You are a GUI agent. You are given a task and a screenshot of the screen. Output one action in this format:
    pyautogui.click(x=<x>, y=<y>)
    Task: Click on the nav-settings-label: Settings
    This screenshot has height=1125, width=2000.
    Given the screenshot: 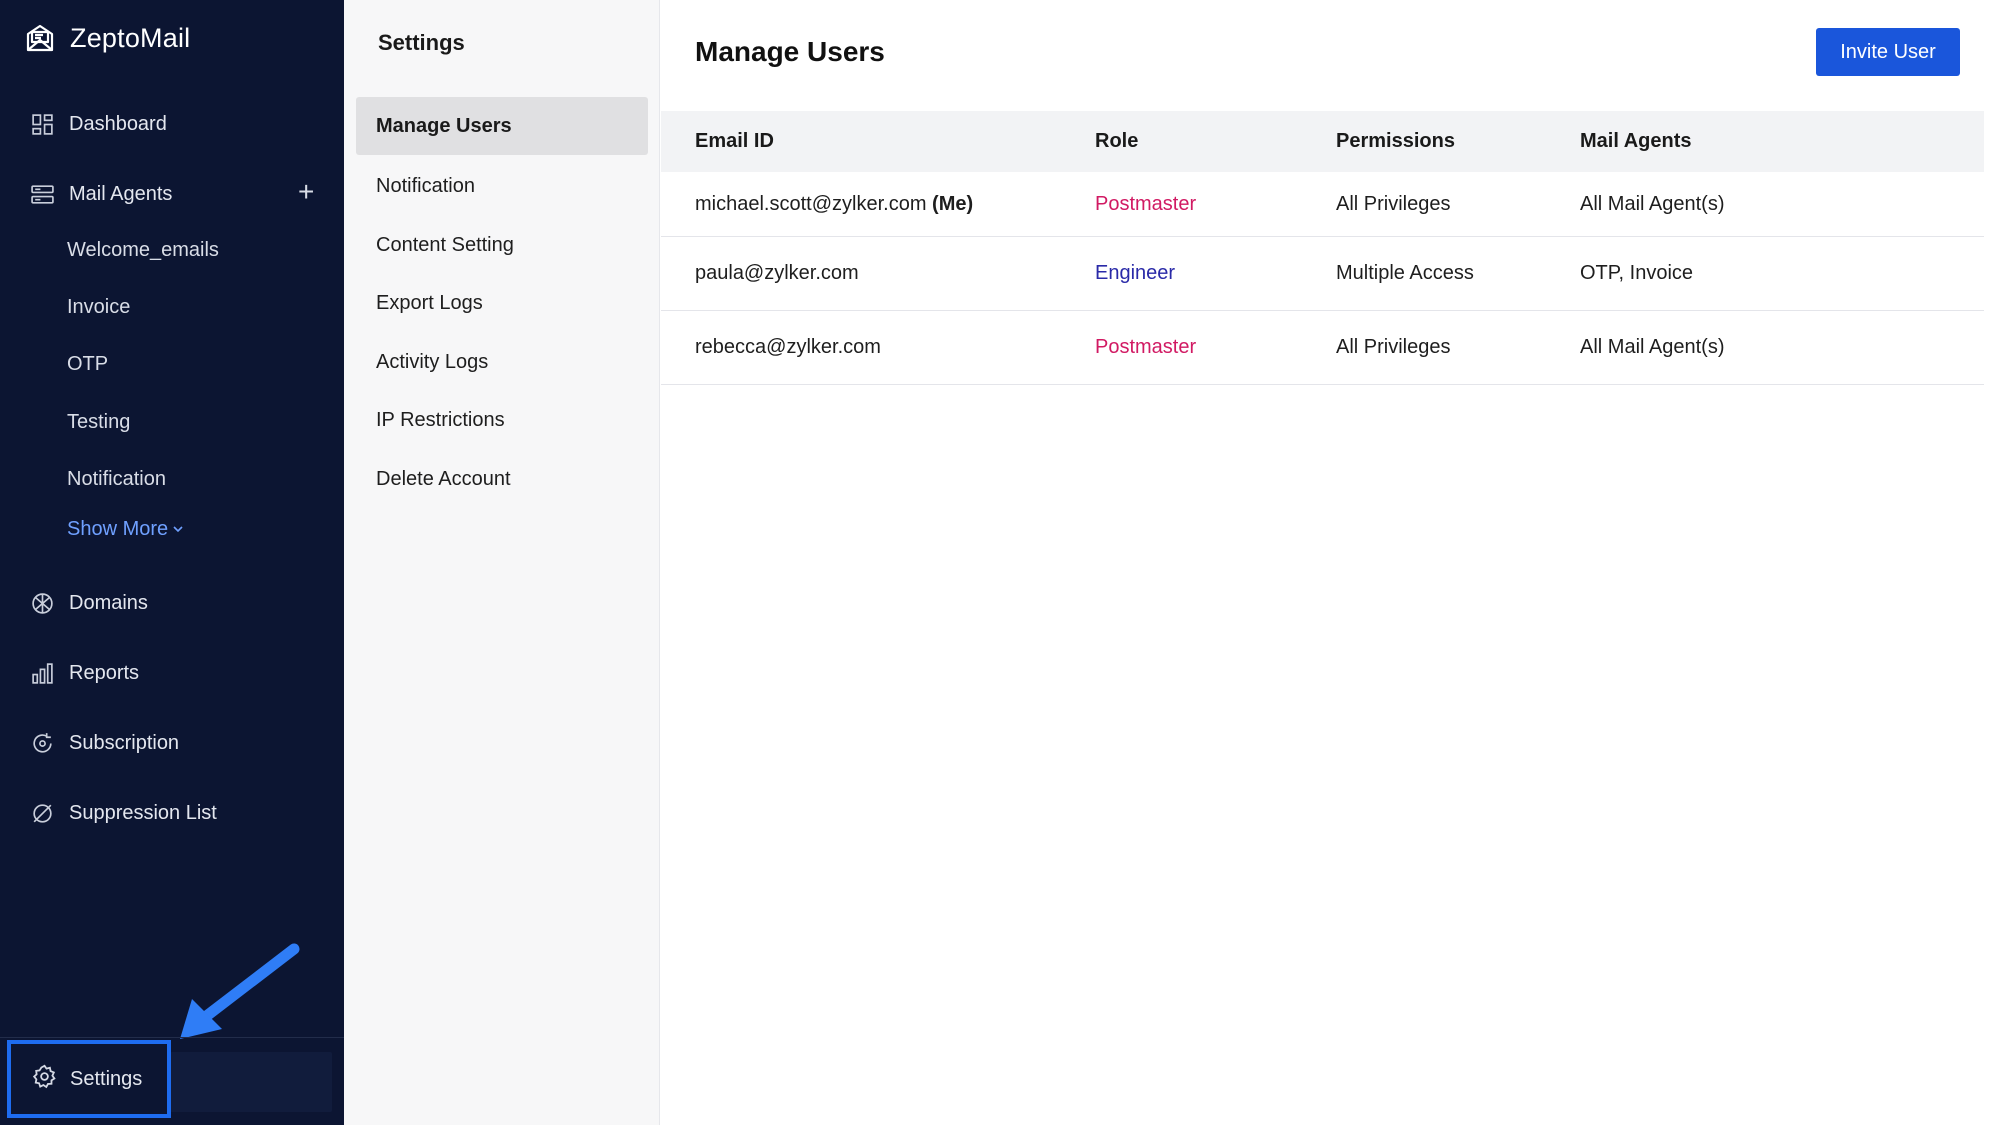 What is the action you would take?
    pyautogui.click(x=106, y=1078)
    